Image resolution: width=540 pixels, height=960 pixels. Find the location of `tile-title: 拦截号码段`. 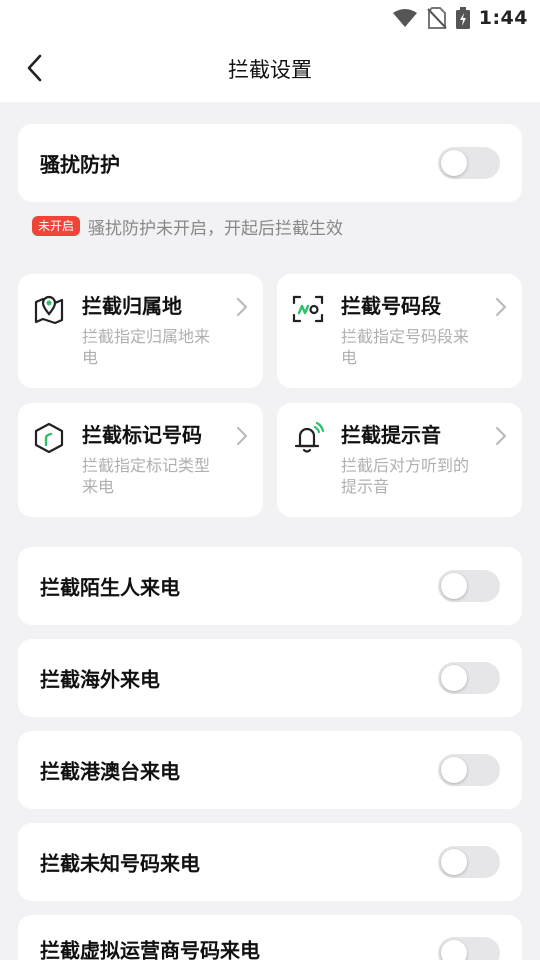

tile-title: 拦截号码段 is located at coordinates (391, 306).